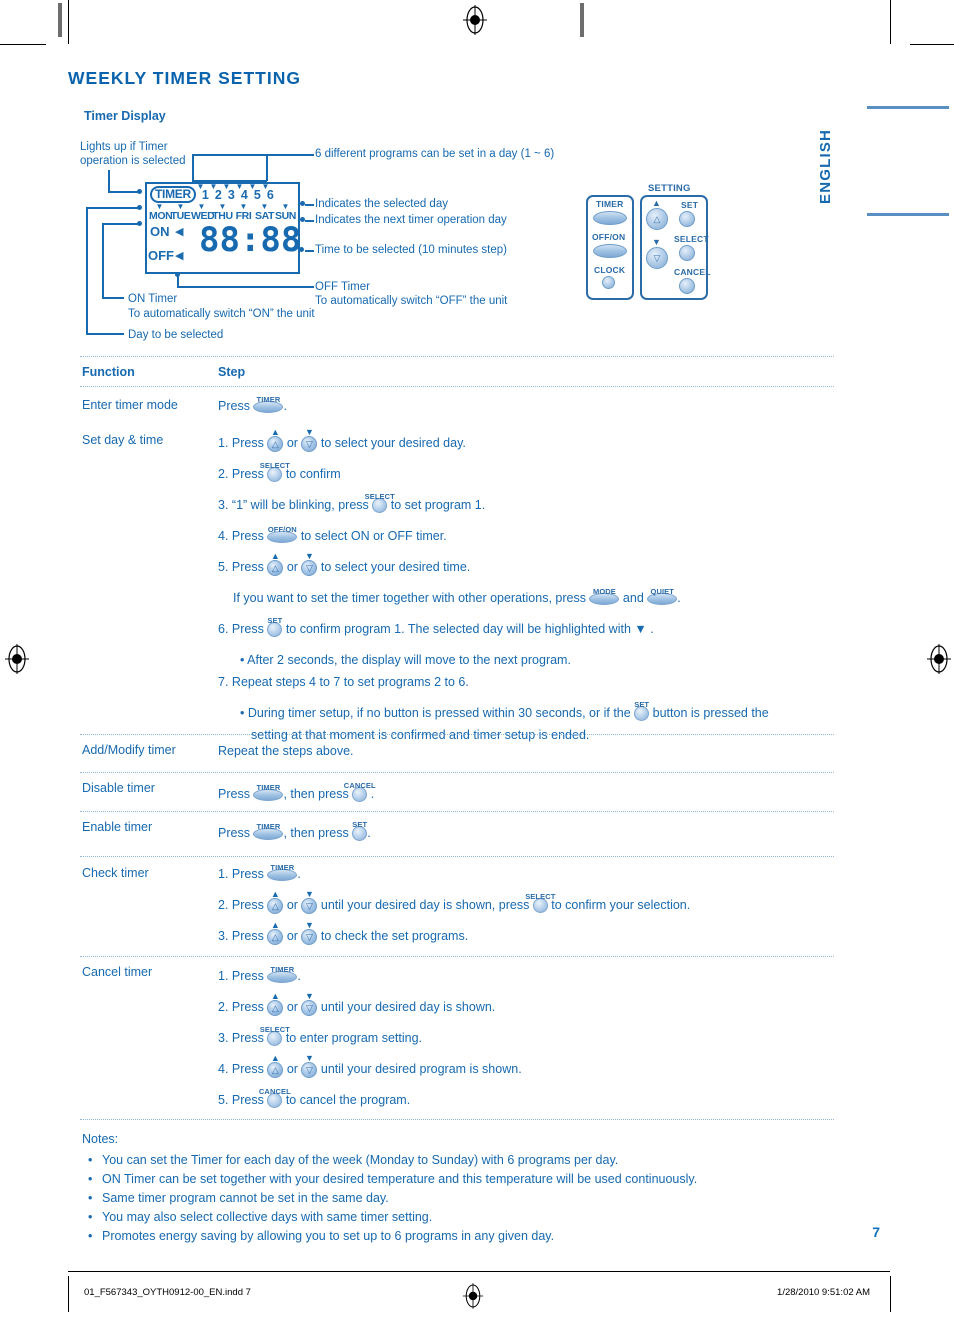 The image size is (954, 1318). I want to click on step-text: or, so click(292, 936).